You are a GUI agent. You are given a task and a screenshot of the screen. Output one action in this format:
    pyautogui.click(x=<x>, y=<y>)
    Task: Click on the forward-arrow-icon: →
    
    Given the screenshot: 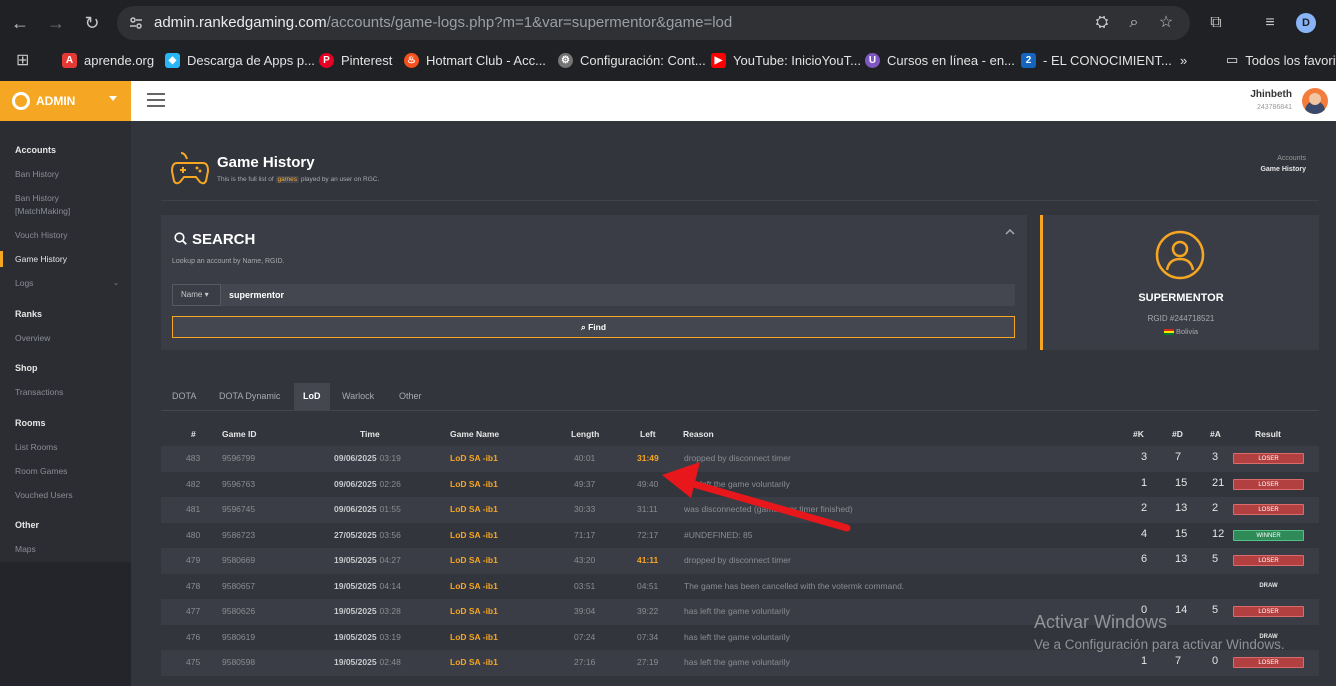 What is the action you would take?
    pyautogui.click(x=56, y=23)
    